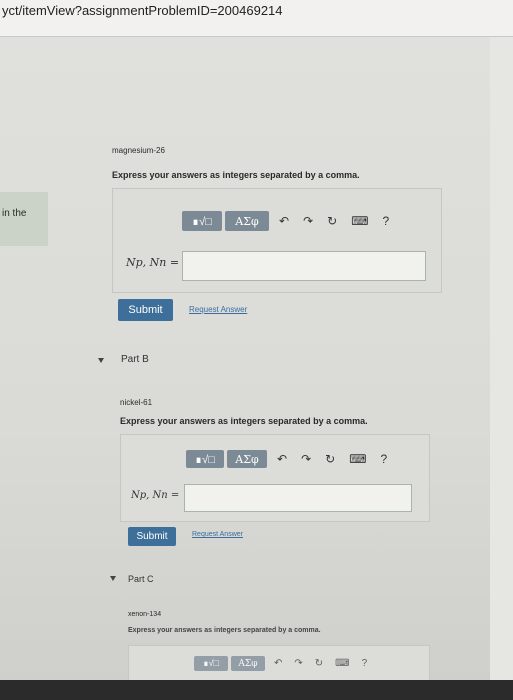  What do you see at coordinates (145, 310) in the screenshot?
I see `part-a-submit-button: Submit` at bounding box center [145, 310].